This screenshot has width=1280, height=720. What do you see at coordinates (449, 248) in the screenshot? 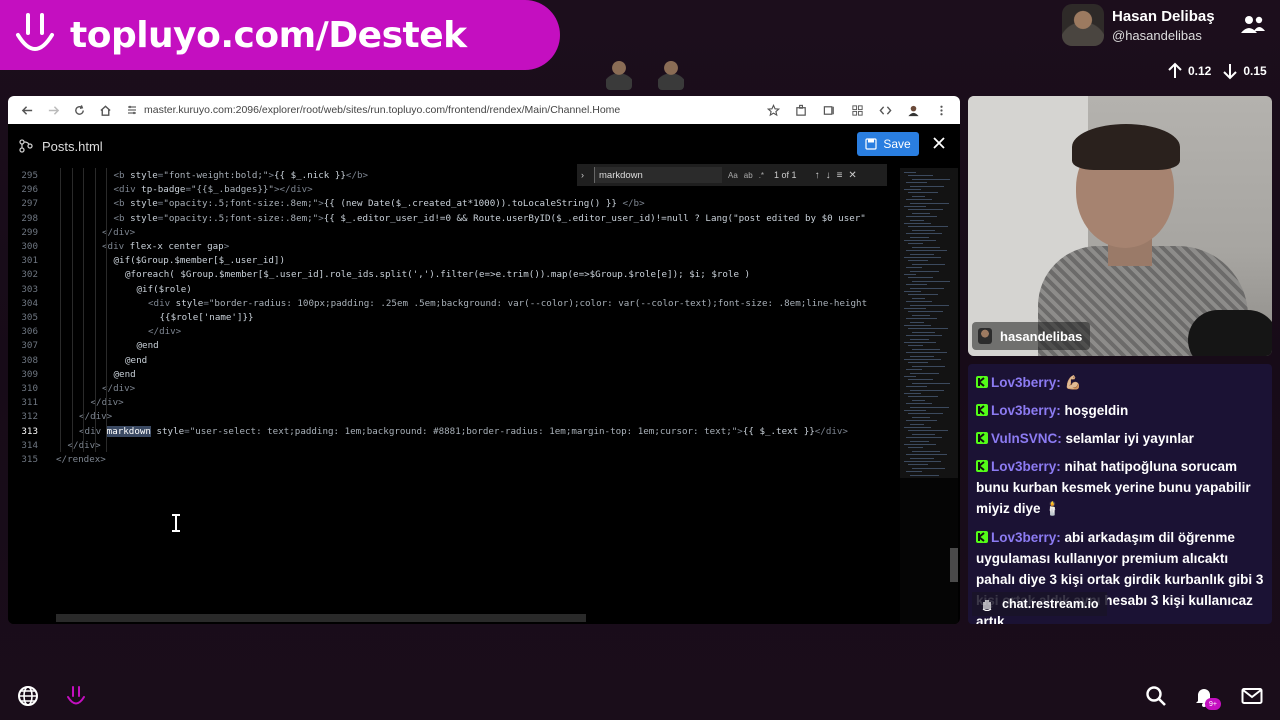
I see `code-line: 300 <div flex-x center gap>` at bounding box center [449, 248].